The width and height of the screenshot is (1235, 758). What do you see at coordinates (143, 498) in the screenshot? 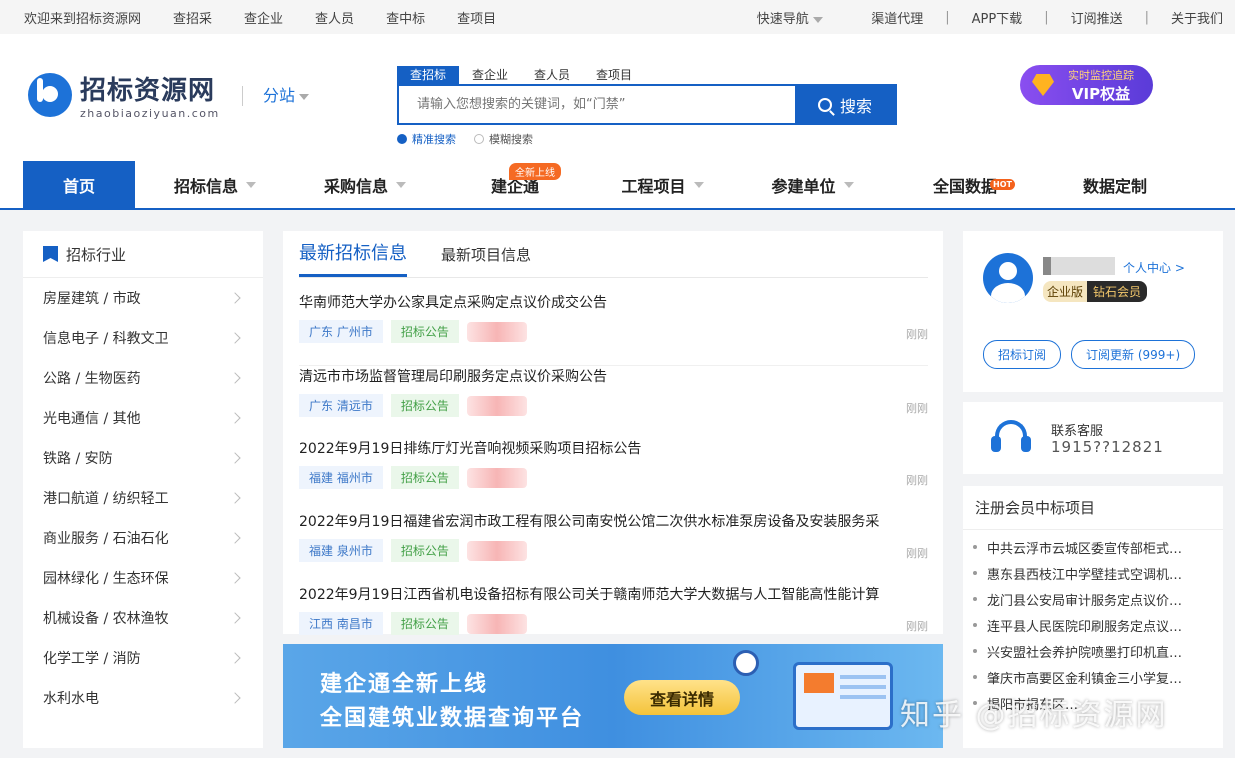
I see `industry-item: 港口航道 / 纺织轻工` at bounding box center [143, 498].